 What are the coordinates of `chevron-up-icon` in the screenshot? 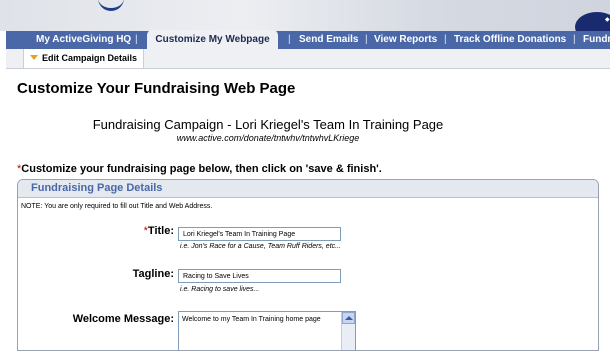 It's located at (349, 318).